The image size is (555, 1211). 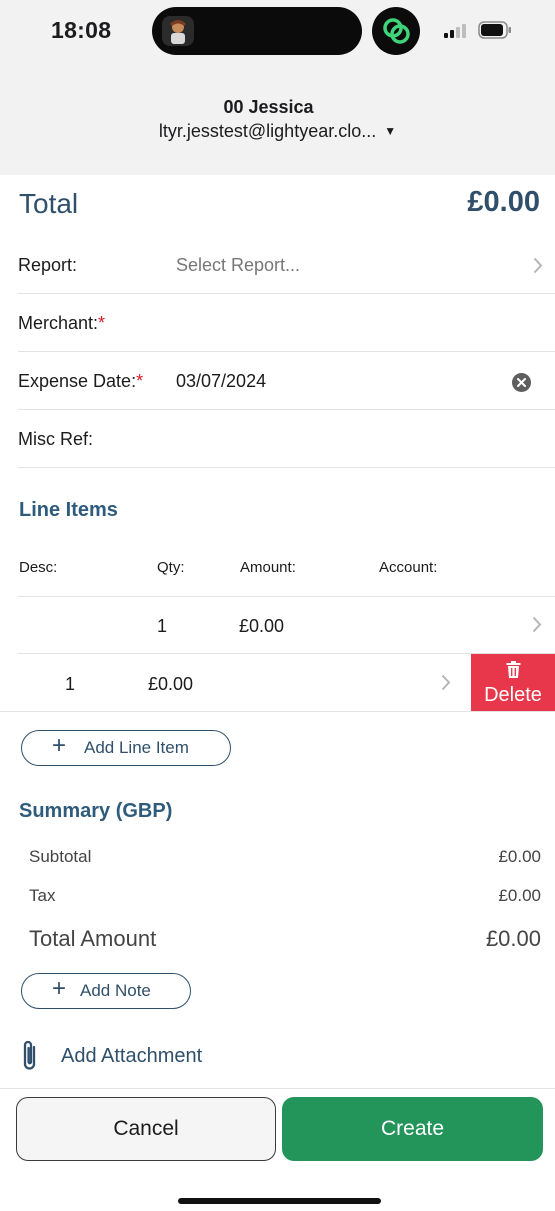 I want to click on delete-label: Delete, so click(x=513, y=695).